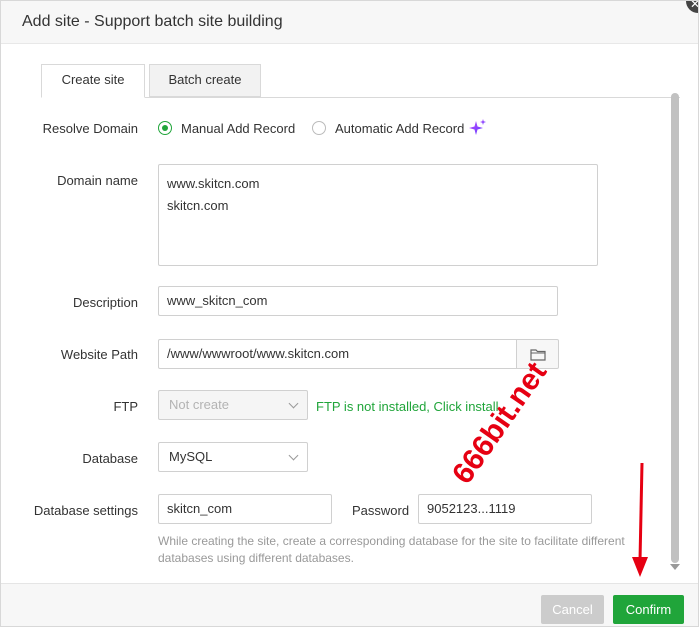  What do you see at coordinates (97, 180) in the screenshot?
I see `domain-name-label: Domain name` at bounding box center [97, 180].